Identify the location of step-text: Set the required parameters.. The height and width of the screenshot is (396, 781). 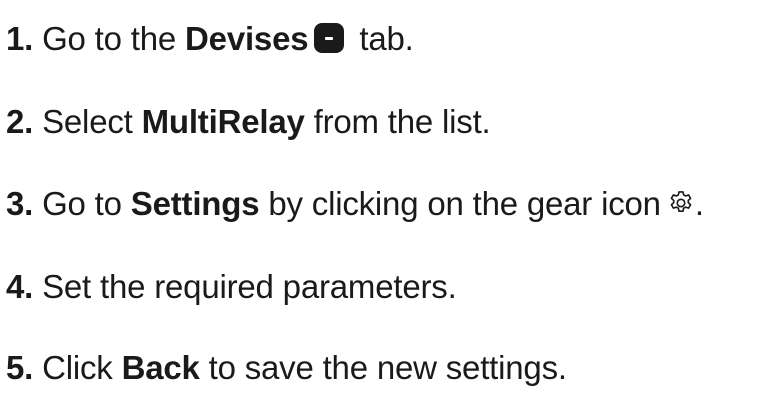
(245, 286).